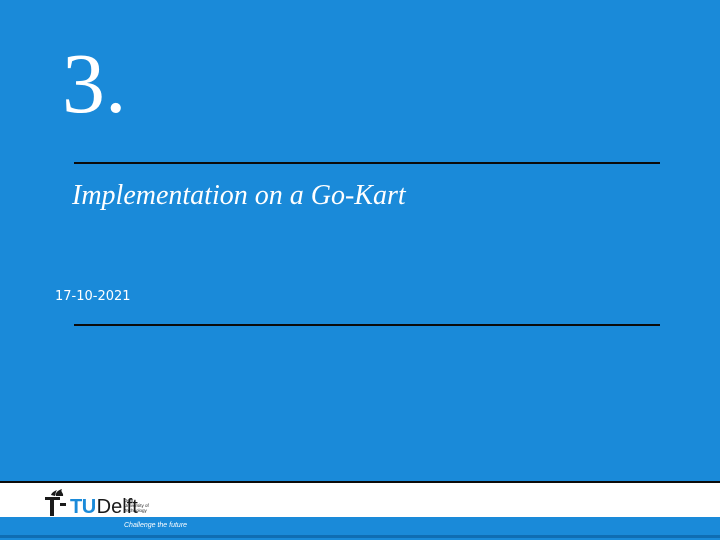 The width and height of the screenshot is (720, 540). Describe the element at coordinates (135, 510) in the screenshot. I see `logo-tag-line: Technology` at that location.